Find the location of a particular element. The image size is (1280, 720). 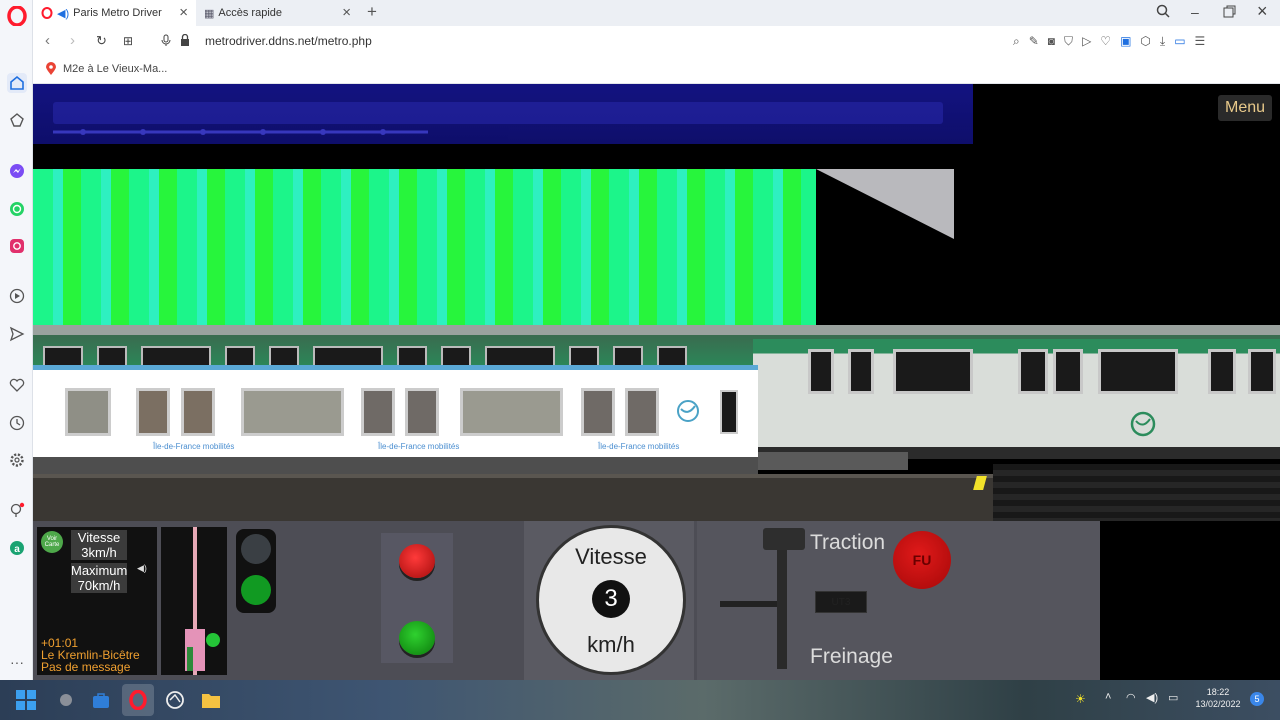

platform-floor is located at coordinates (513, 497).